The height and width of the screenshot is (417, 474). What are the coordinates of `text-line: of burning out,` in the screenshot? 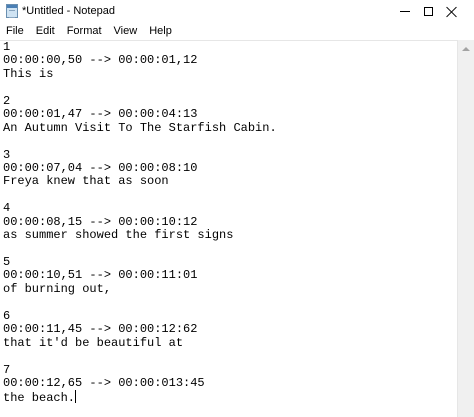 It's located at (57, 288).